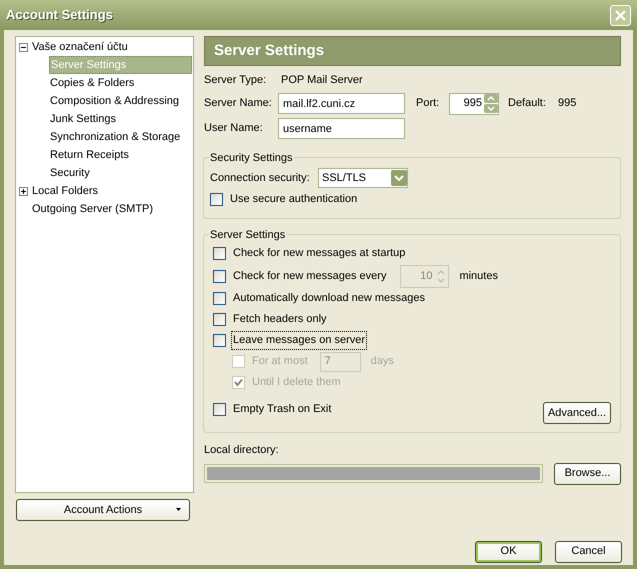  Describe the element at coordinates (236, 80) in the screenshot. I see `field-label: Server Type:` at that location.